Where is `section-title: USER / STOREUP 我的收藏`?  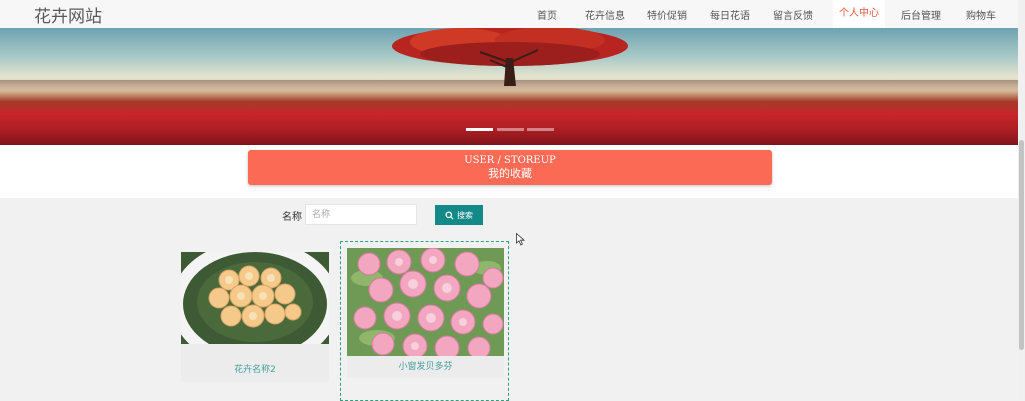
section-title: USER / STOREUP 我的收藏 is located at coordinates (510, 167).